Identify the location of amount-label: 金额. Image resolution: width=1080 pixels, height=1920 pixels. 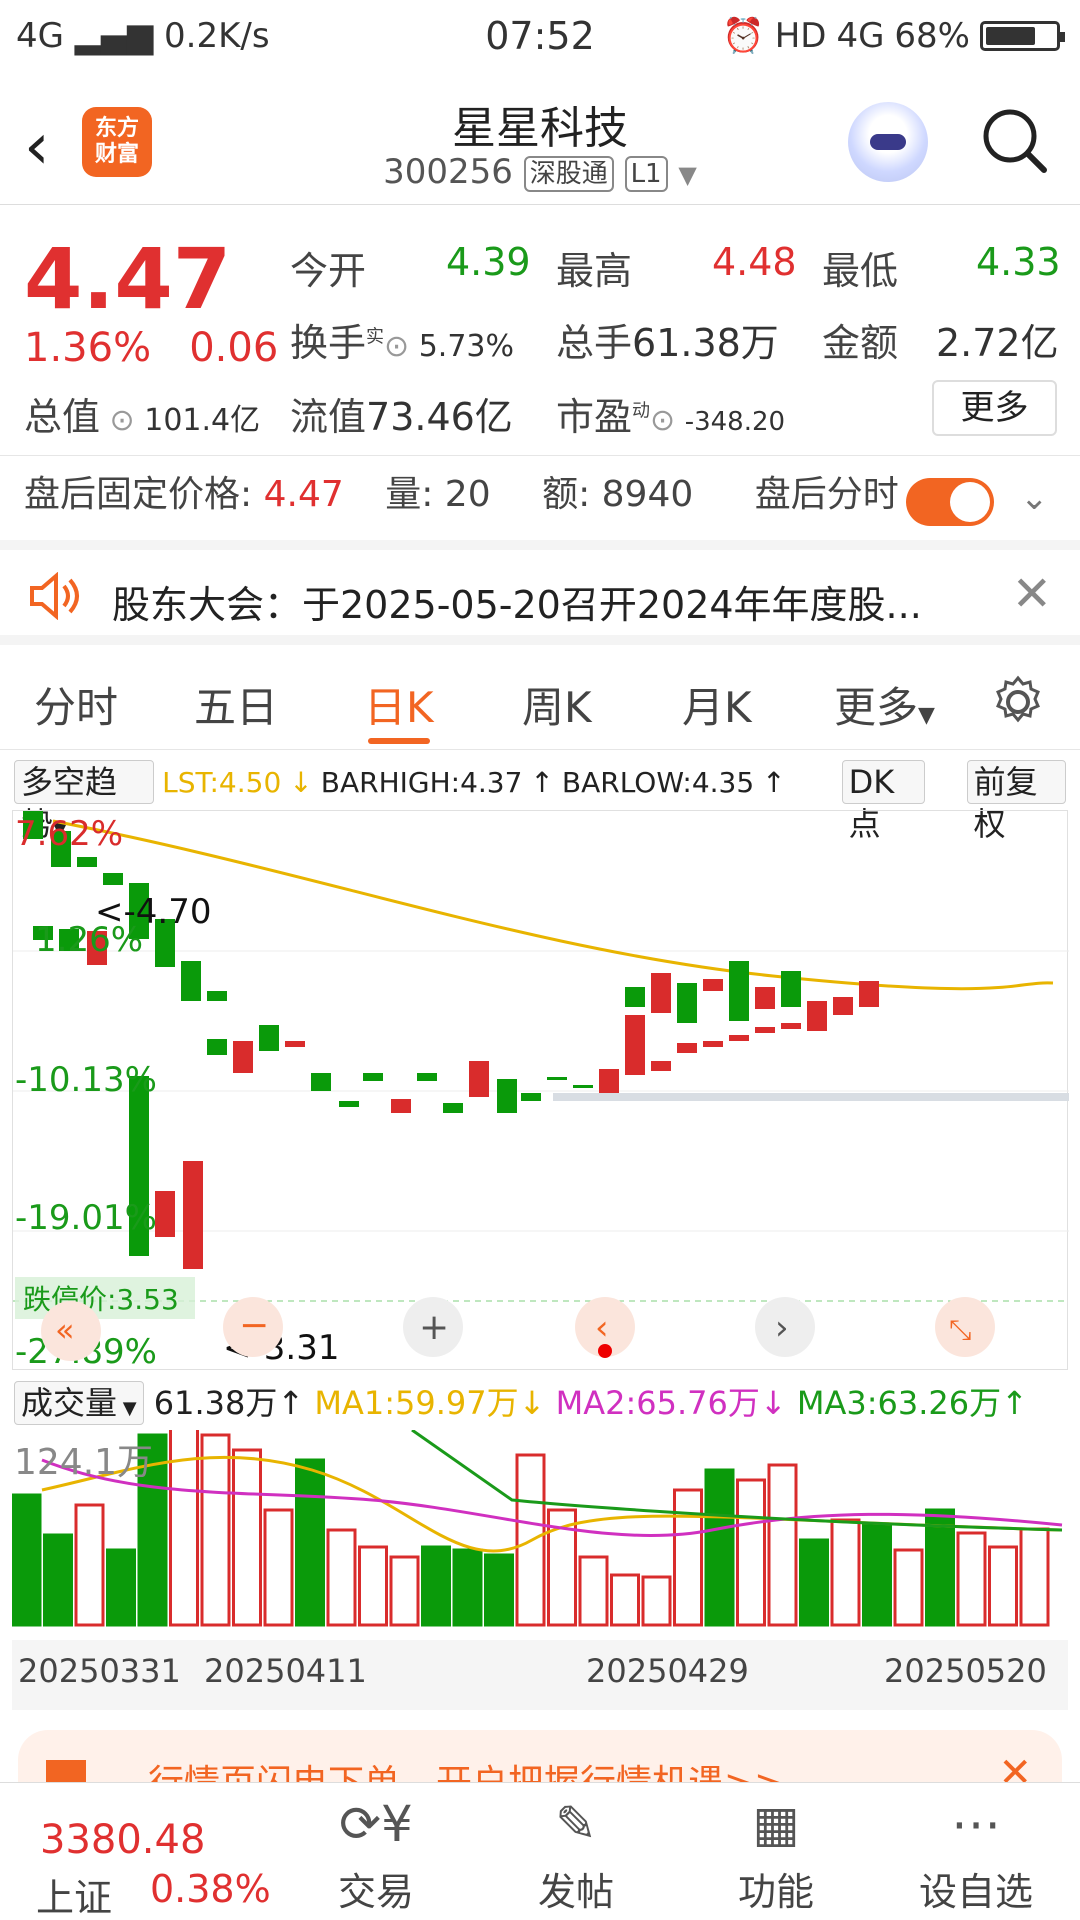
(860, 343).